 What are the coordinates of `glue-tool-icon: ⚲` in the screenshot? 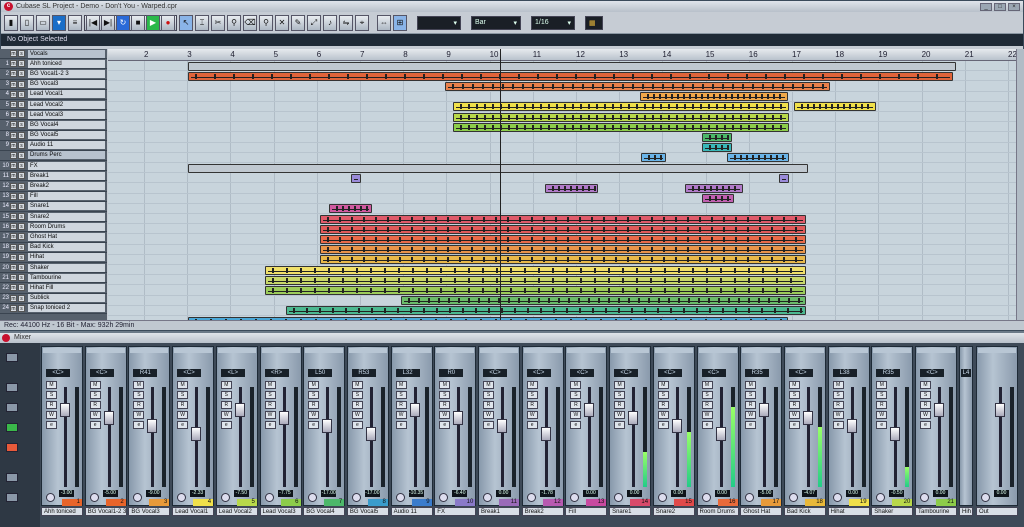 It's located at (234, 22).